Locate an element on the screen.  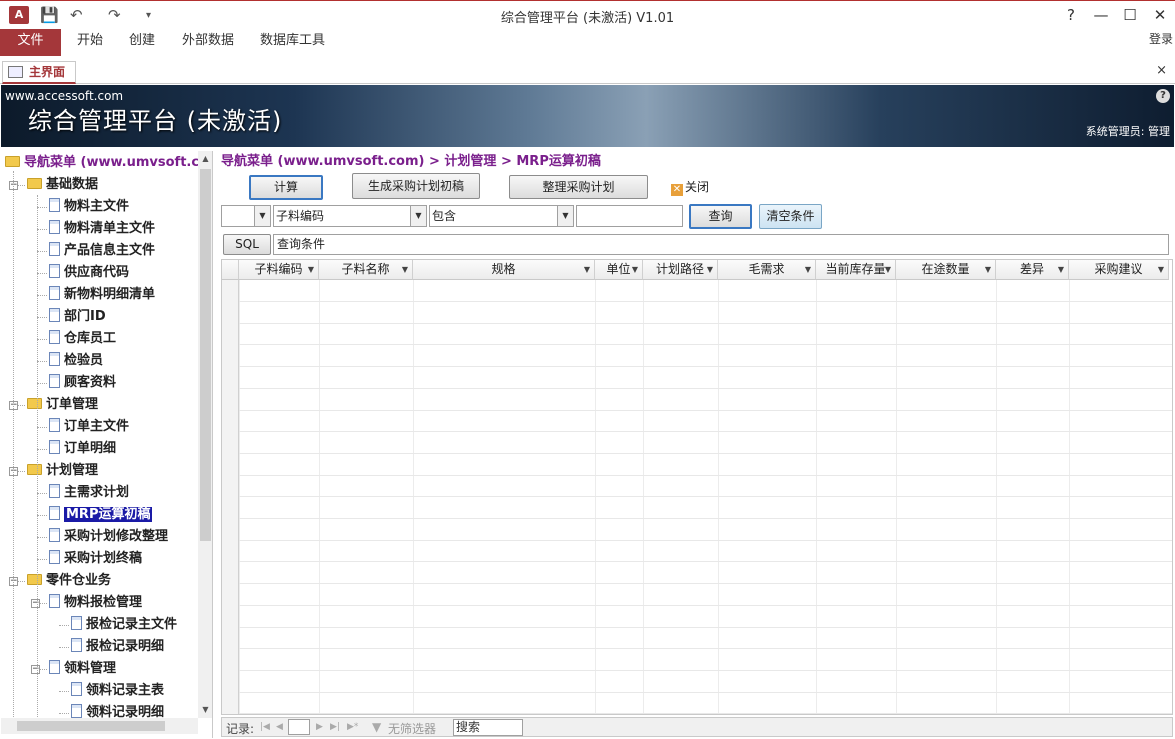
nav-vertical-scrollbar: ▲ ▼ is located at coordinates (205, 434).